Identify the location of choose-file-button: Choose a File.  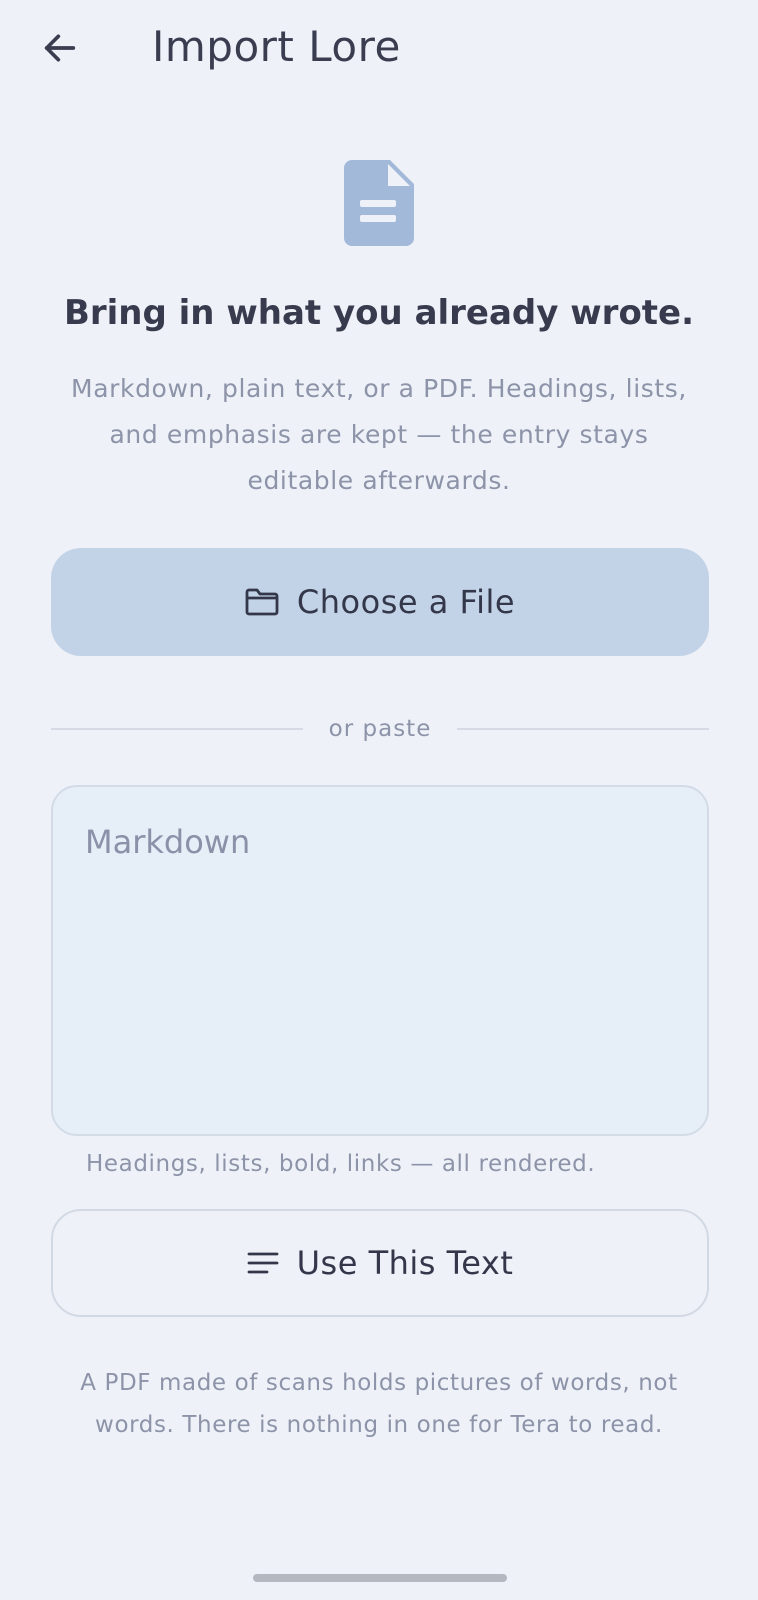
(380, 602).